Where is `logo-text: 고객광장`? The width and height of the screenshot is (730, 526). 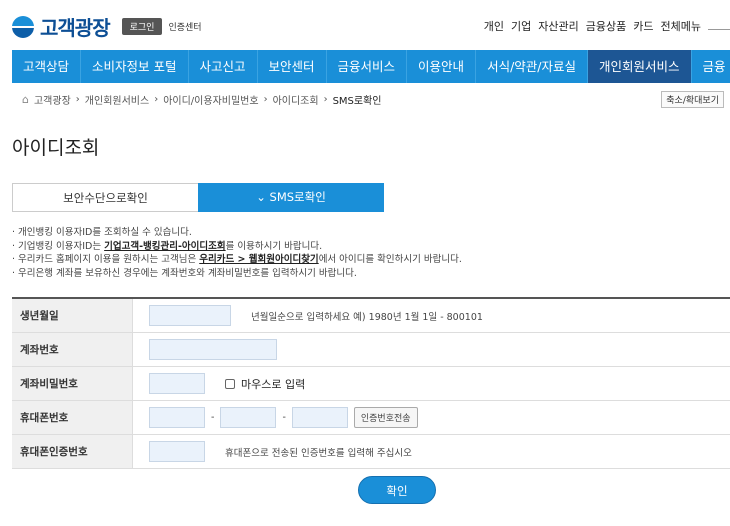 logo-text: 고객광장 is located at coordinates (75, 28).